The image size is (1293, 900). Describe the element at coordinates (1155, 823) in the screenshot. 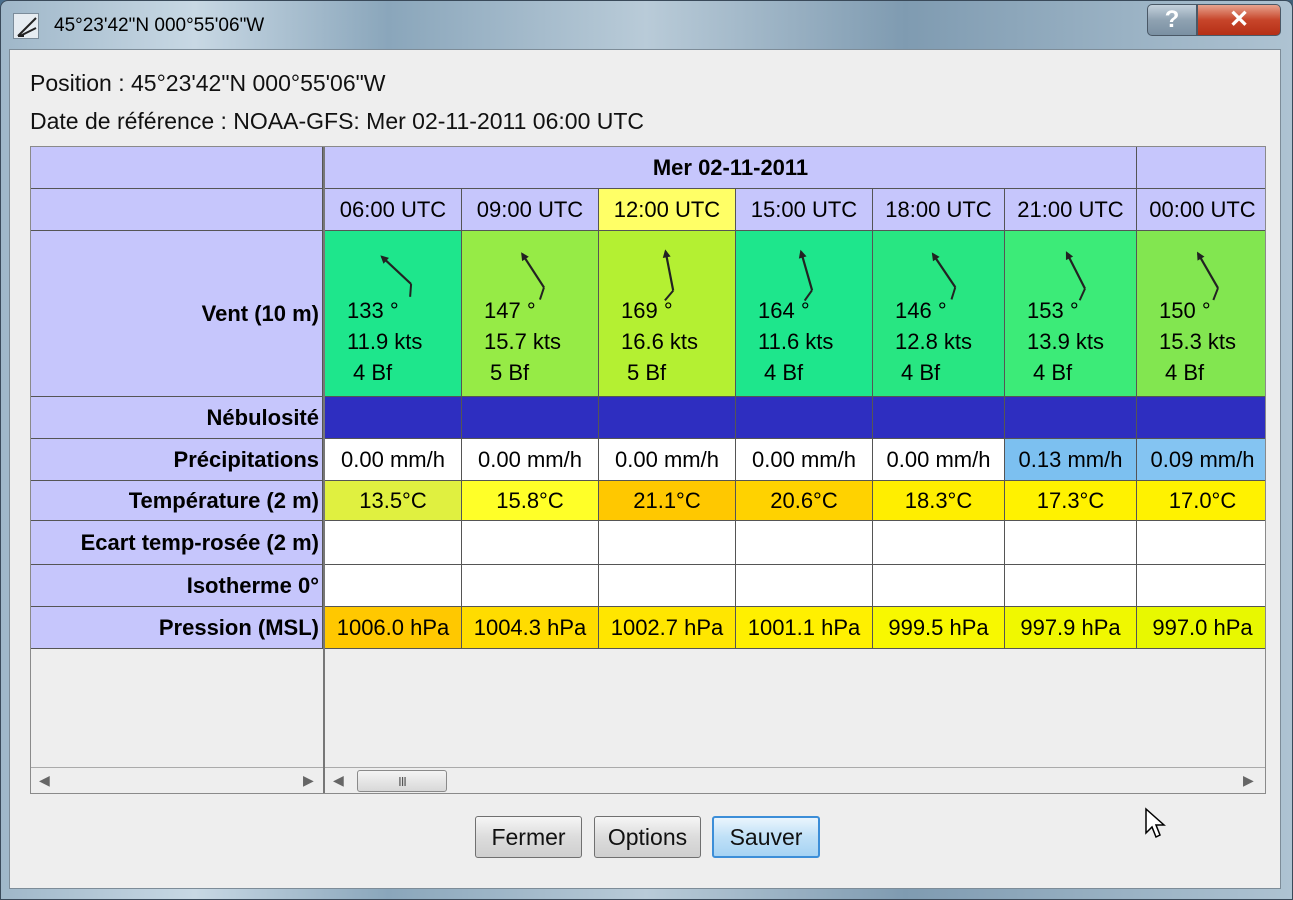

I see `mouse-cursor-icon` at that location.